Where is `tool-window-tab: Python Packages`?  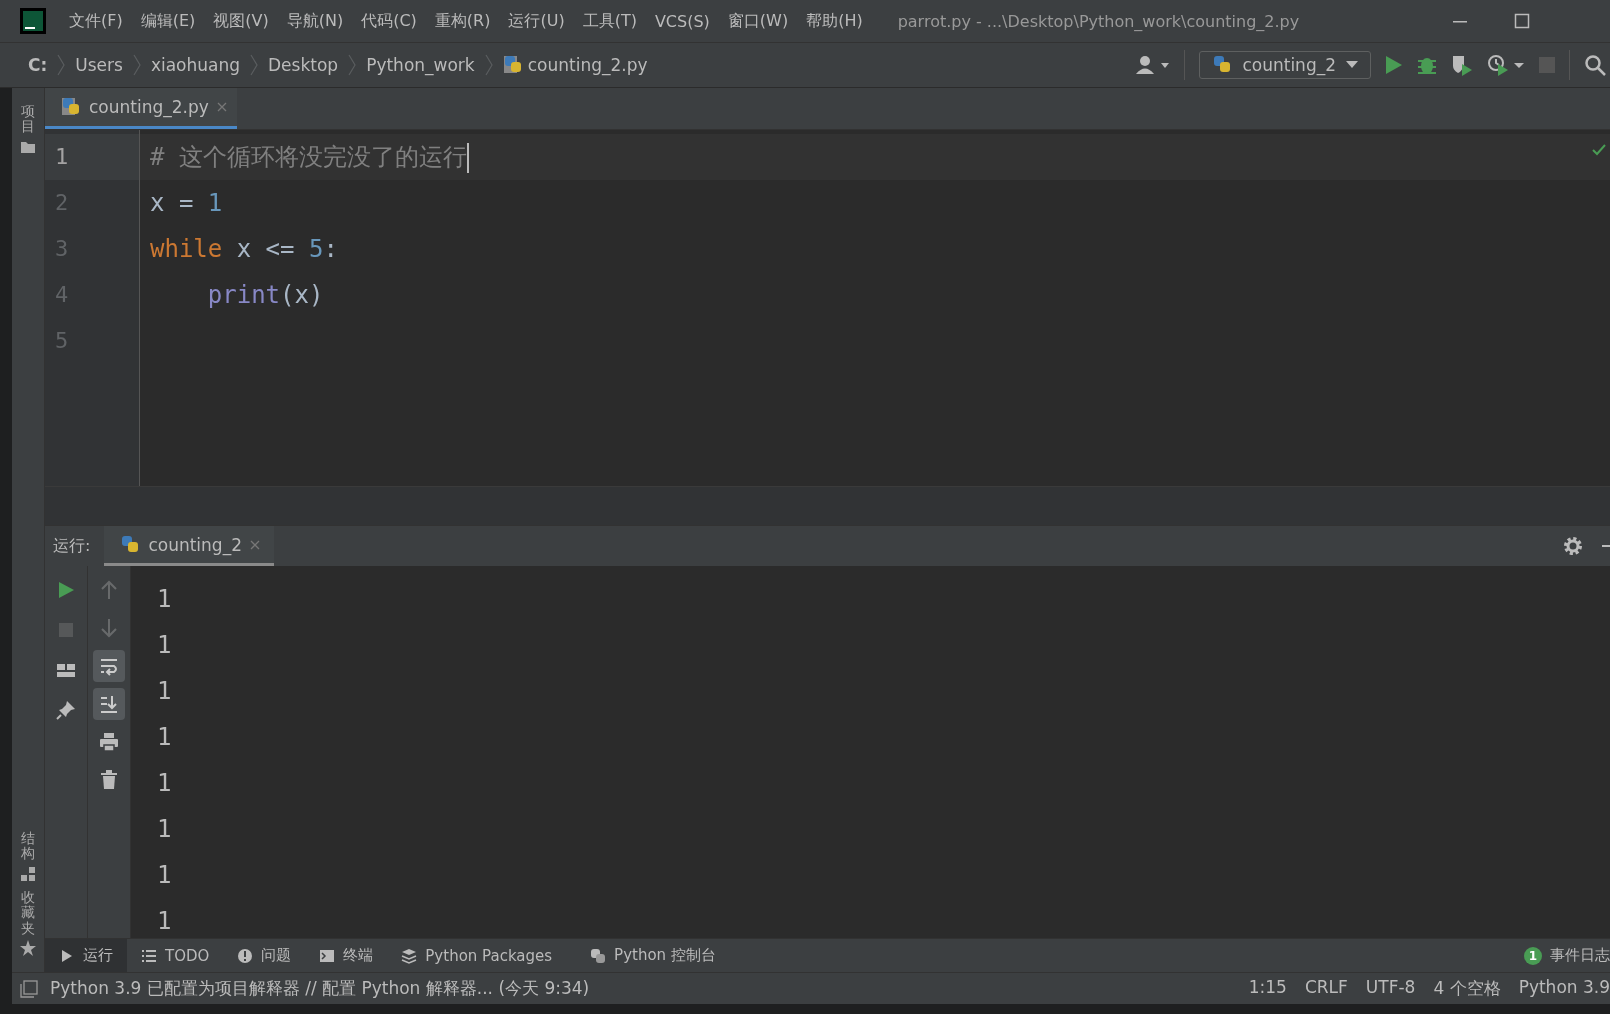 tool-window-tab: Python Packages is located at coordinates (477, 955).